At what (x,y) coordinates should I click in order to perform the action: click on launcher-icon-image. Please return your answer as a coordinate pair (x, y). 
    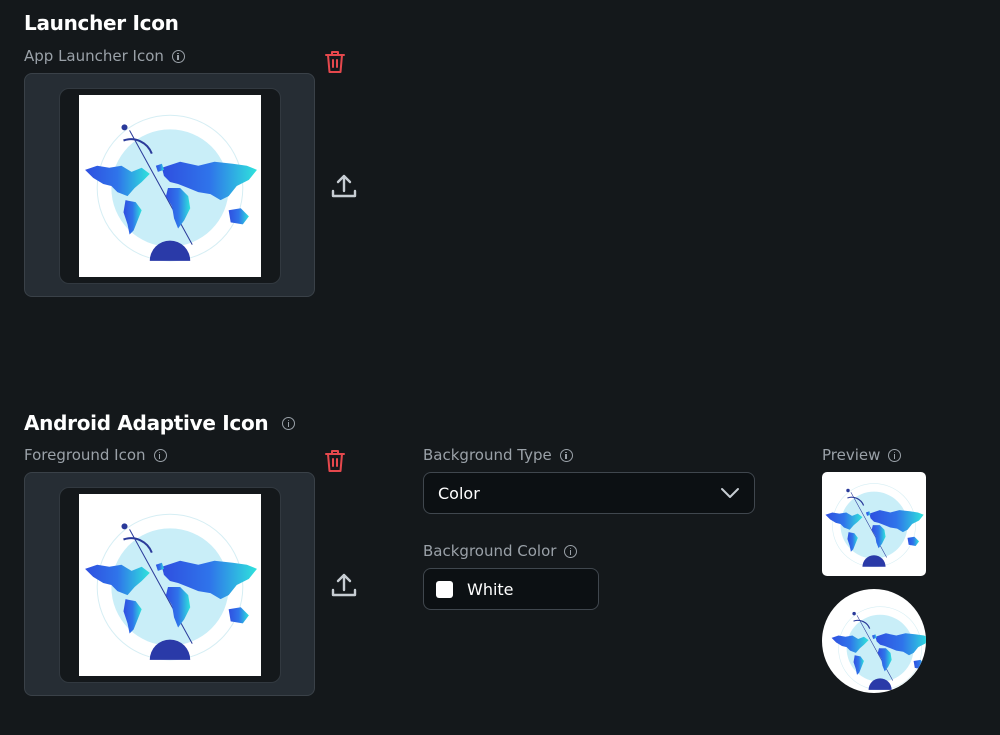
    Looking at the image, I should click on (170, 186).